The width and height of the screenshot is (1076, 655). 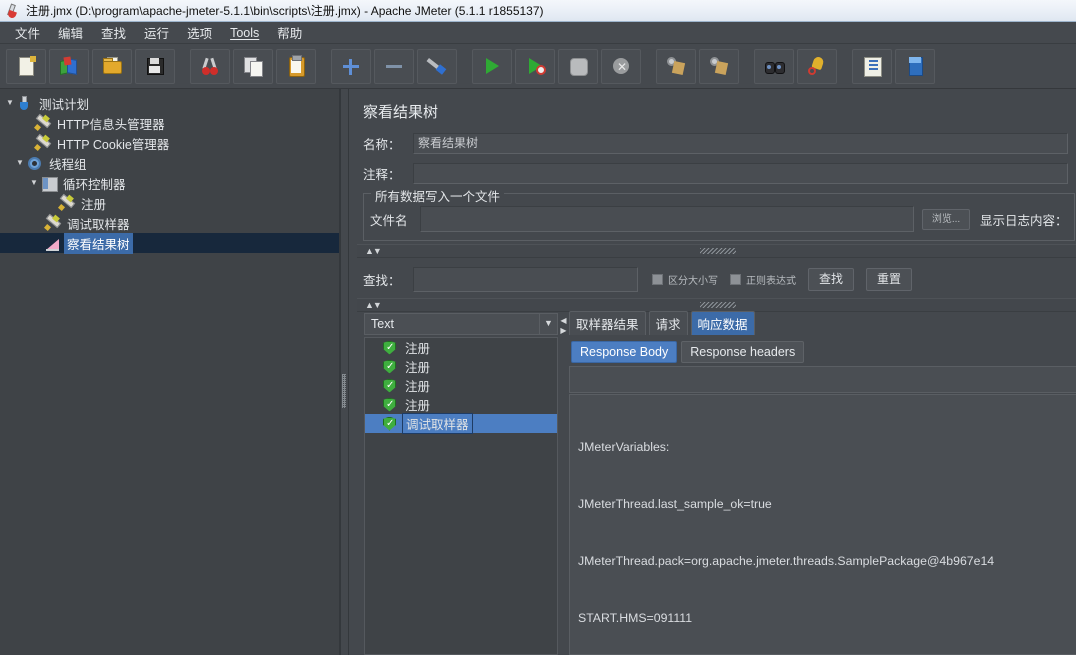 What do you see at coordinates (113, 144) in the screenshot?
I see `tree-node-label: HTTP Cookie管理器` at bounding box center [113, 144].